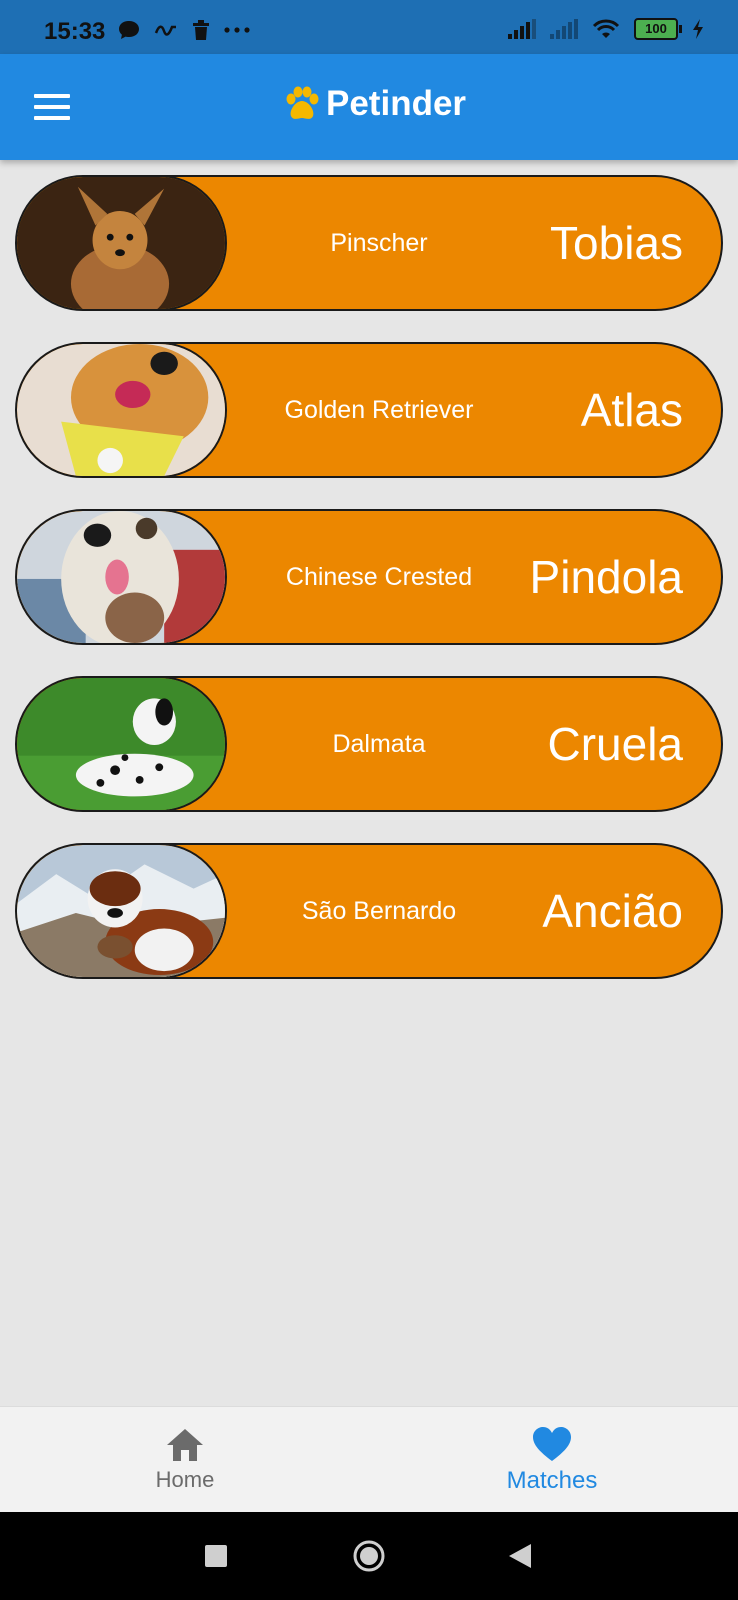 Image resolution: width=738 pixels, height=1600 pixels. I want to click on trash-icon, so click(201, 30).